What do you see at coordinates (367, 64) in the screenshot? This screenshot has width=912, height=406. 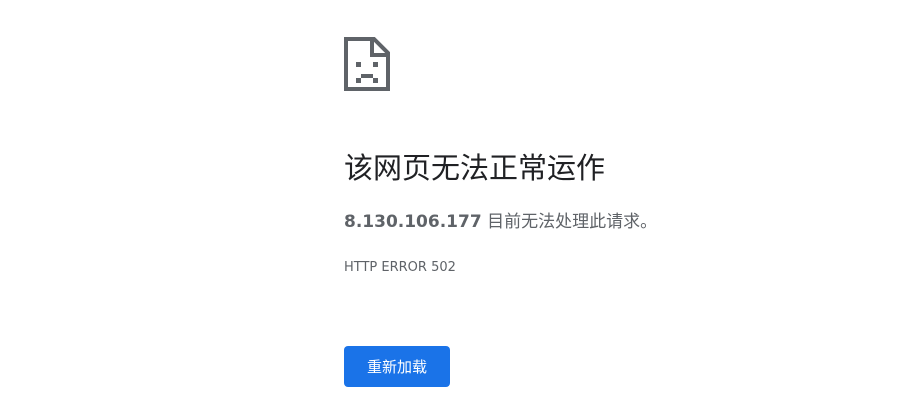 I see `sad-page-icon` at bounding box center [367, 64].